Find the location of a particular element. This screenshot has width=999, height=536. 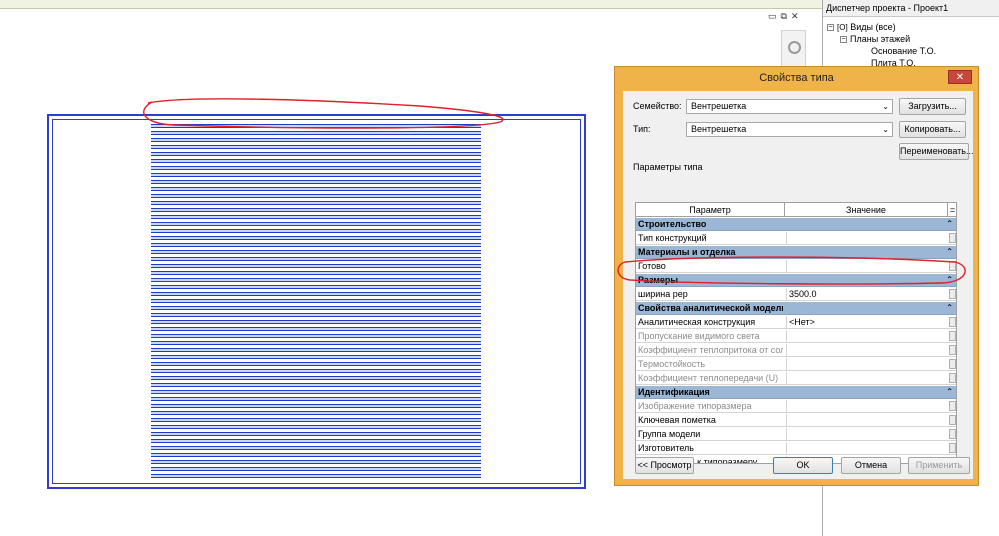

tree-item-floor-plans: − Планы этажей is located at coordinates (875, 39).